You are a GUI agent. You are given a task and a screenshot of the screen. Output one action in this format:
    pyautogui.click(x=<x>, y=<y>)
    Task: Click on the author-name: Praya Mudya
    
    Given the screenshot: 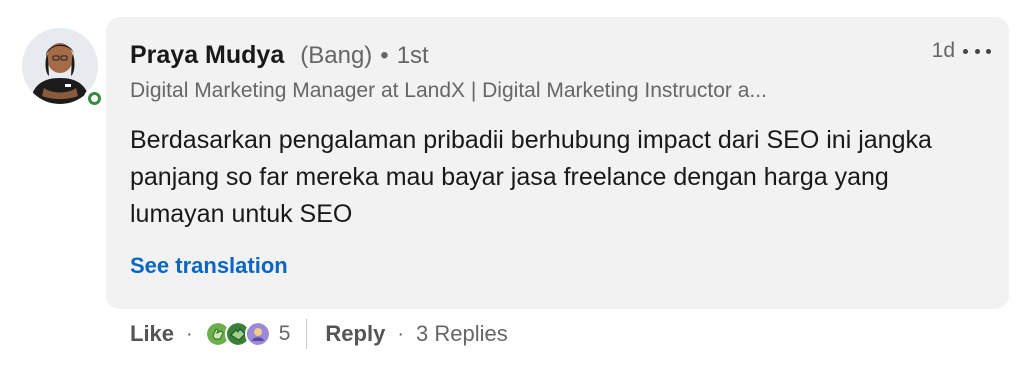 What is the action you would take?
    pyautogui.click(x=207, y=55)
    